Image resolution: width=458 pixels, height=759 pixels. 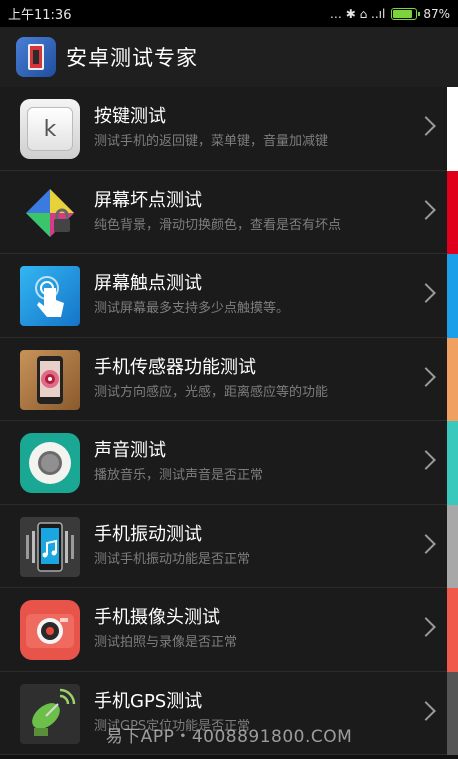 I want to click on list-item-key-test: k 按键测试 测试手机的返回键，菜单键，音量加减键, so click(x=223, y=129).